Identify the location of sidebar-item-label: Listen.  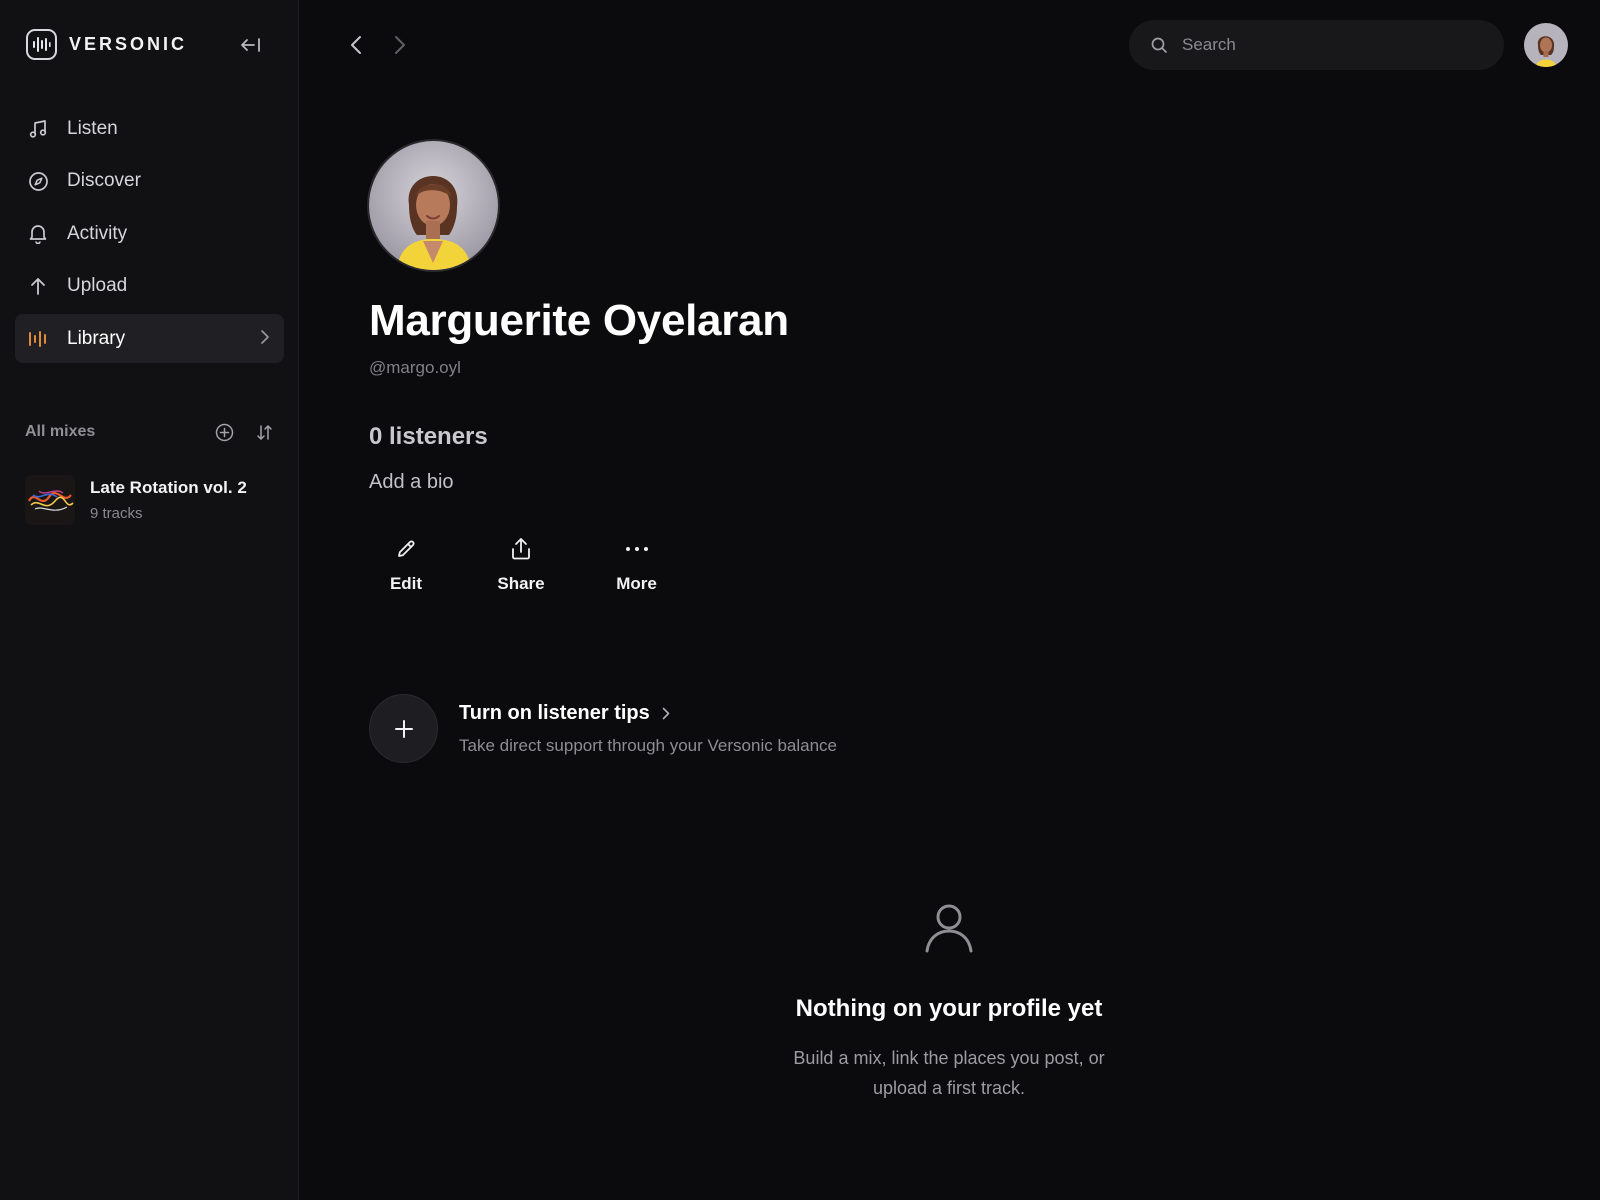
(92, 128).